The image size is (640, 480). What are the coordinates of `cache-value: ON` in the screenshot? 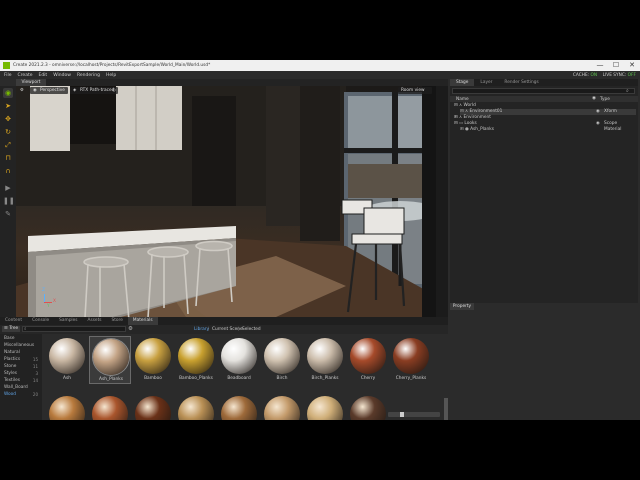 It's located at (594, 75).